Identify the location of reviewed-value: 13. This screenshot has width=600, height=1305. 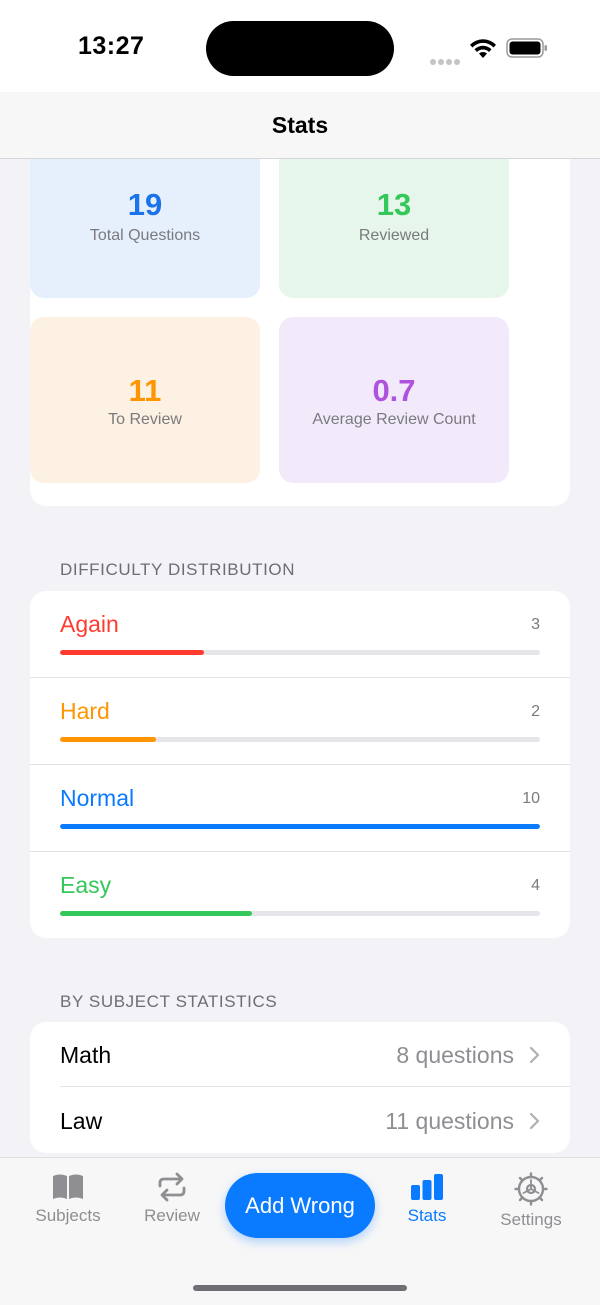
(394, 204).